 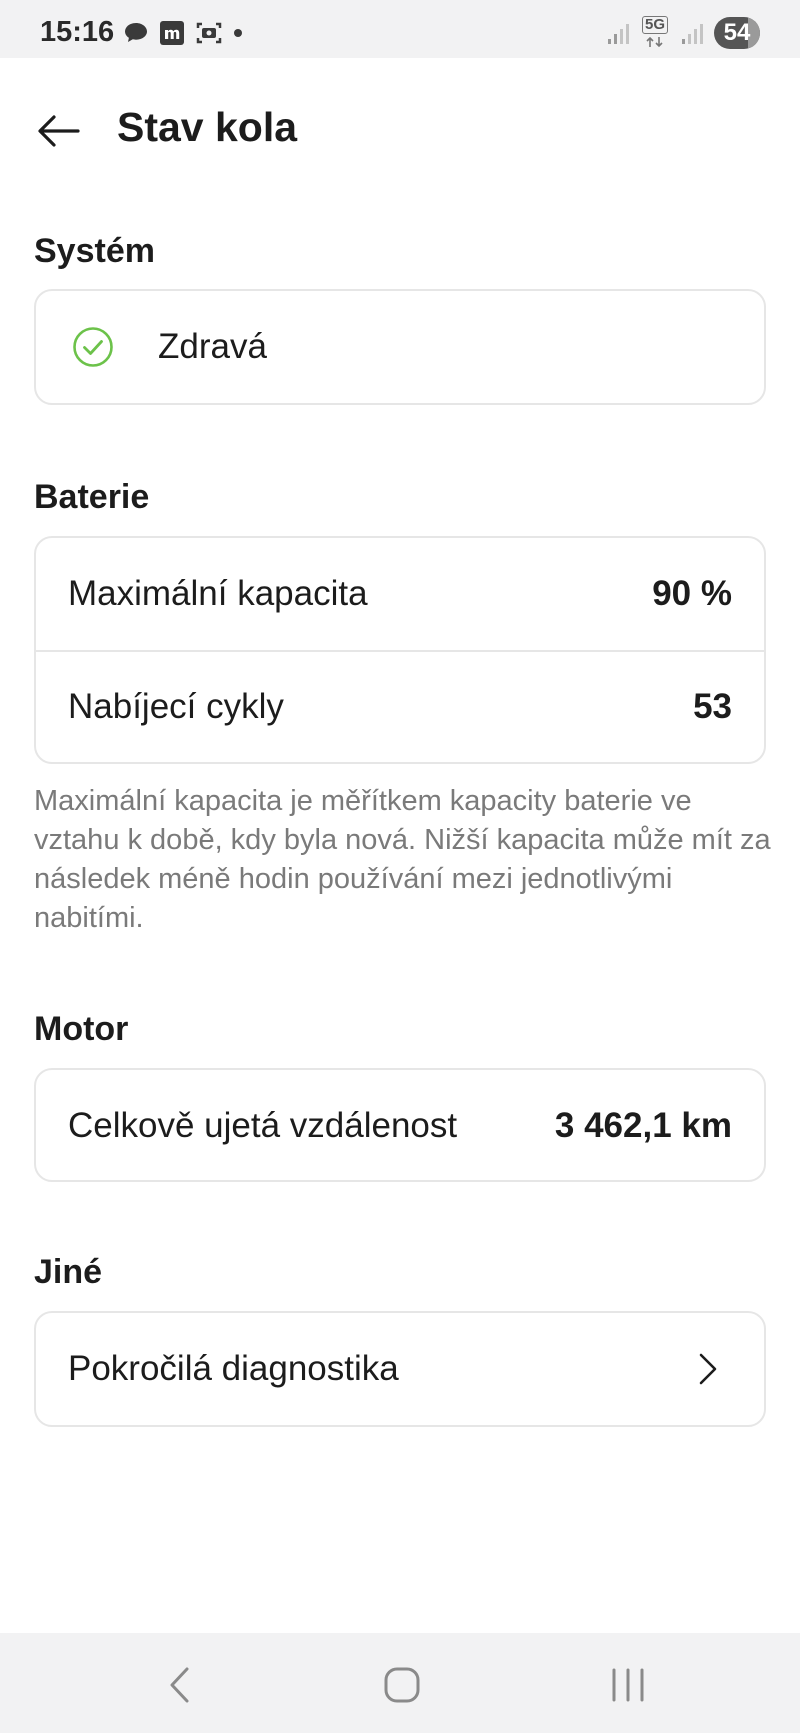 I want to click on nav-back-button, so click(x=180, y=1685).